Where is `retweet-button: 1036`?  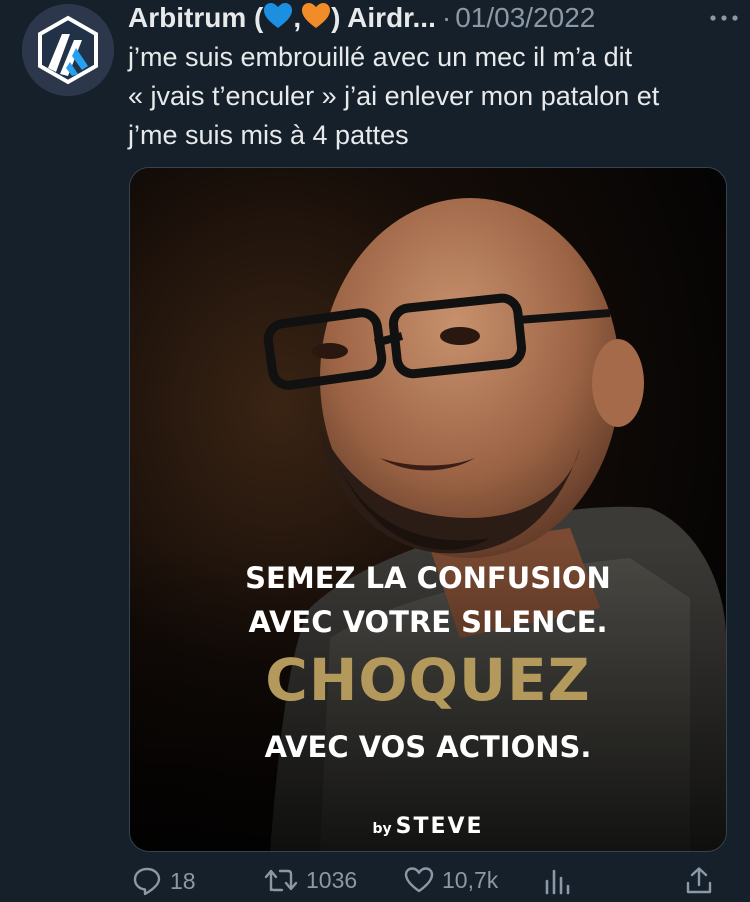
retweet-button: 1036 is located at coordinates (310, 880).